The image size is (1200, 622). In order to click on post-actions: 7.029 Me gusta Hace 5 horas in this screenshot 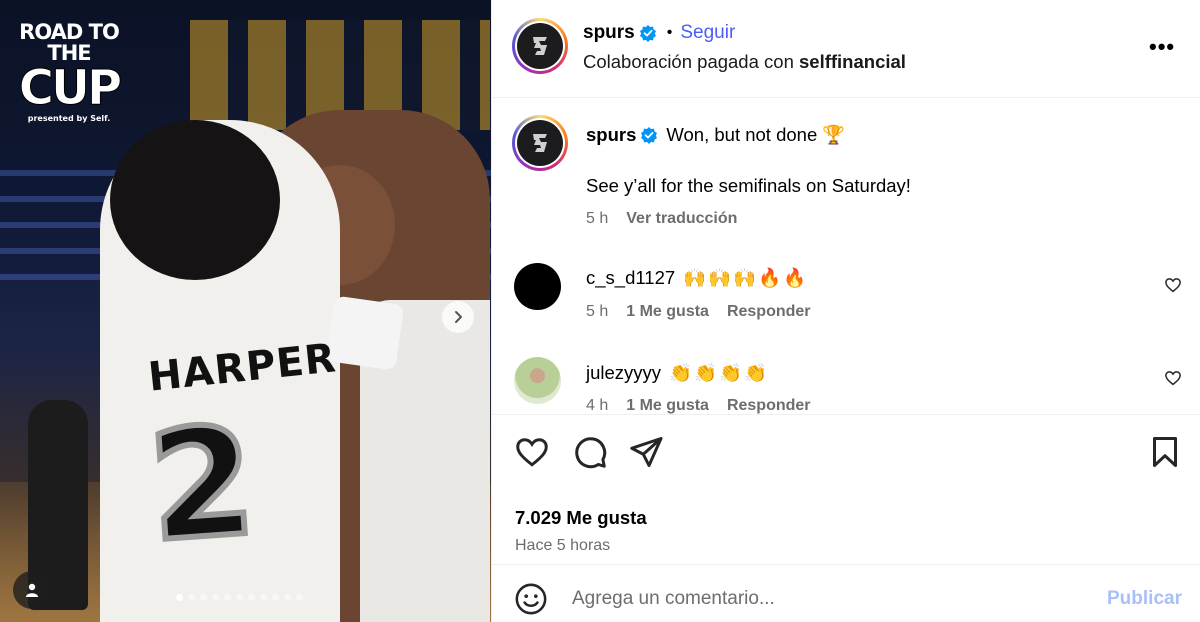, I will do `click(846, 489)`.